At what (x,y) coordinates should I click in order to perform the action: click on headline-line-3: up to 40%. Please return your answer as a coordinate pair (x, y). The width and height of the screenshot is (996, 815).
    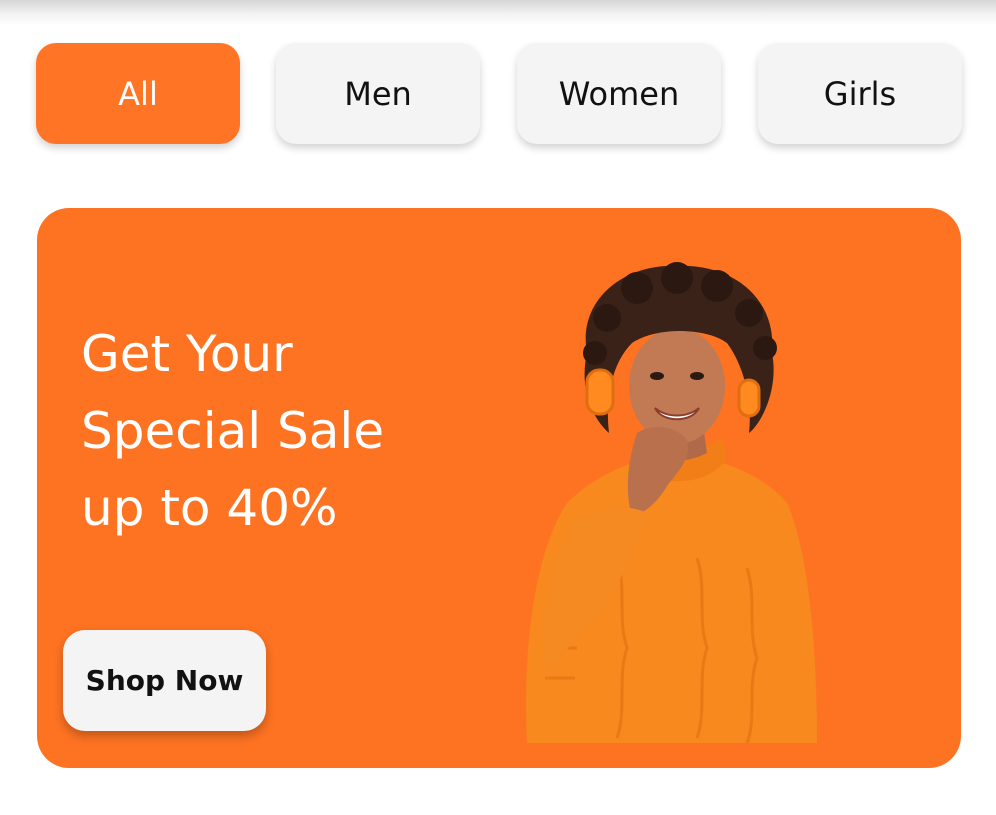
    Looking at the image, I should click on (209, 508).